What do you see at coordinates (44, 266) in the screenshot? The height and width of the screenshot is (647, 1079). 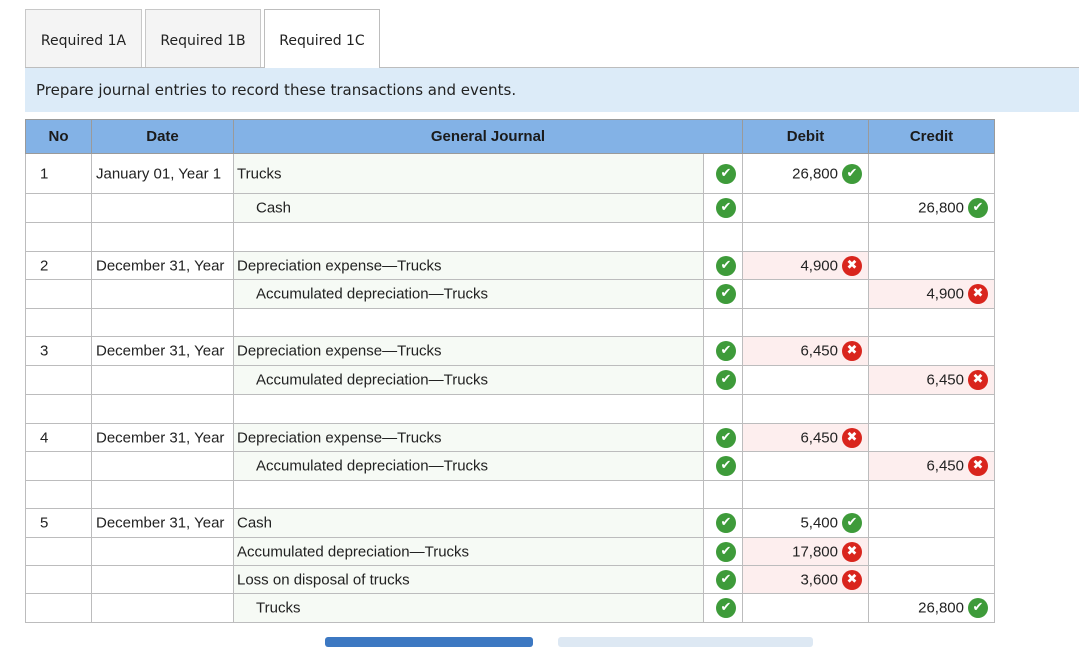 I see `entry-number: 2` at bounding box center [44, 266].